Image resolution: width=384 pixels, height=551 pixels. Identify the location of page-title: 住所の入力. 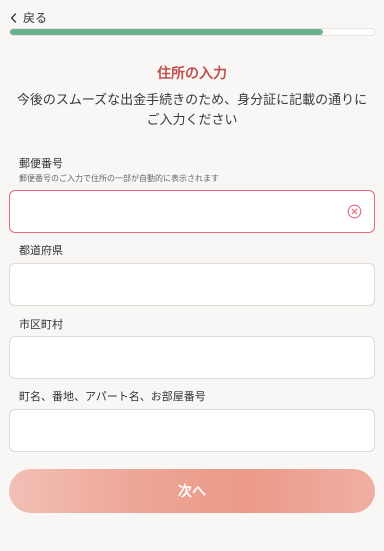
(192, 74).